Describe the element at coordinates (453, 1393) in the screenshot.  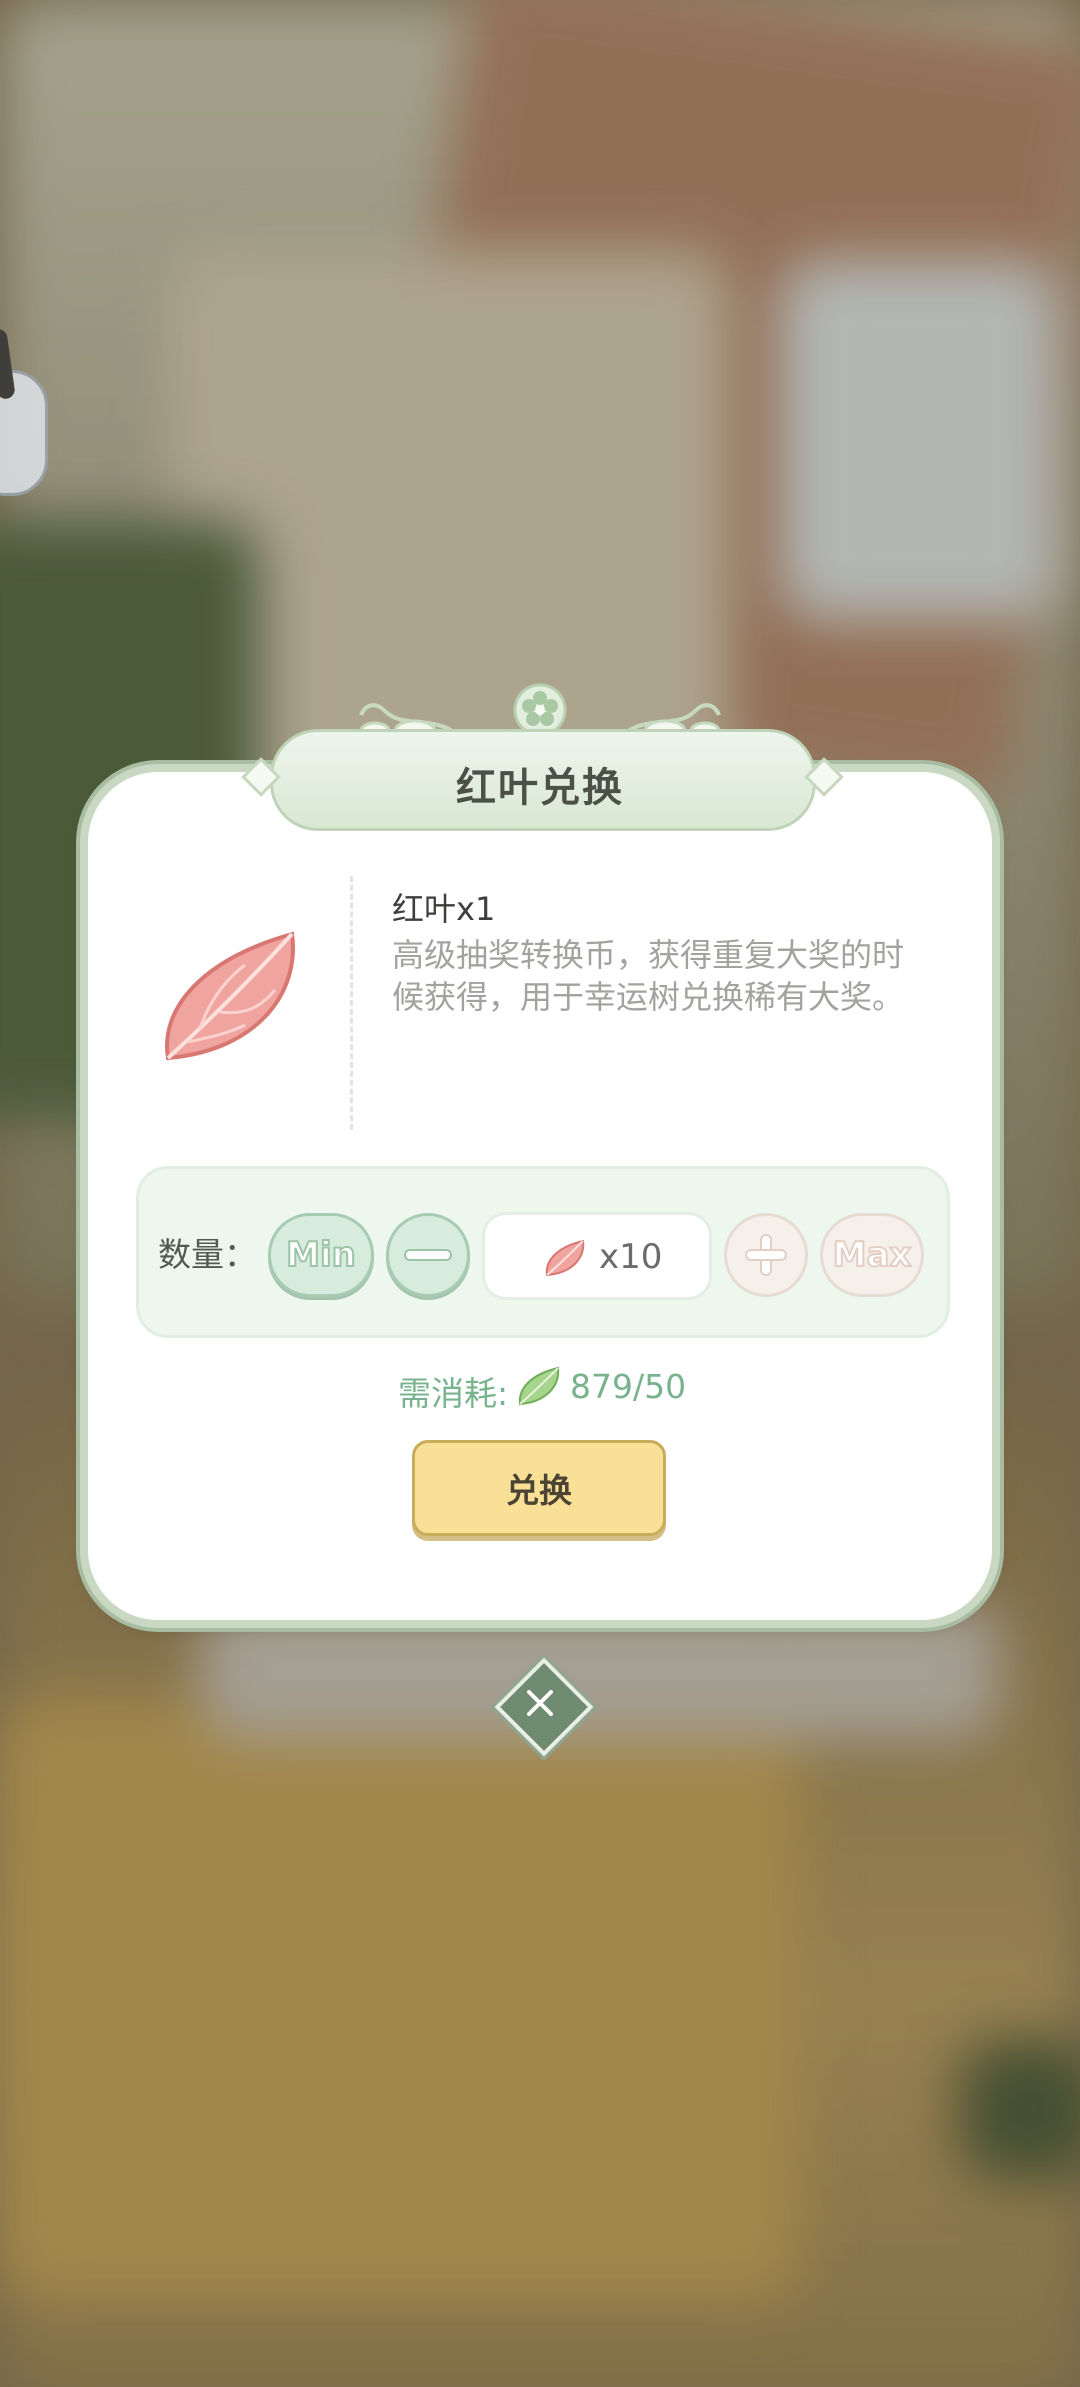
I see `cost-label: 需消耗:` at that location.